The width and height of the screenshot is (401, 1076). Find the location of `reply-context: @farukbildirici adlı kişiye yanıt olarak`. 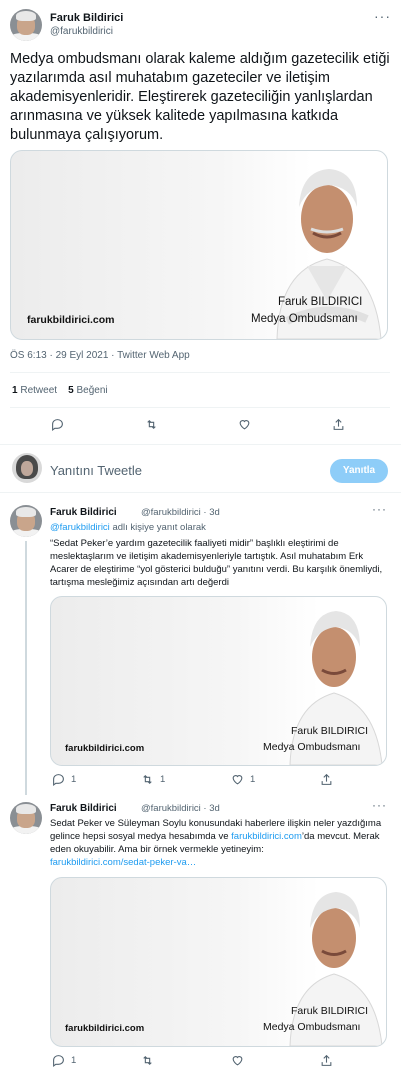

reply-context: @farukbildirici adlı kişiye yanıt olarak is located at coordinates (128, 527).